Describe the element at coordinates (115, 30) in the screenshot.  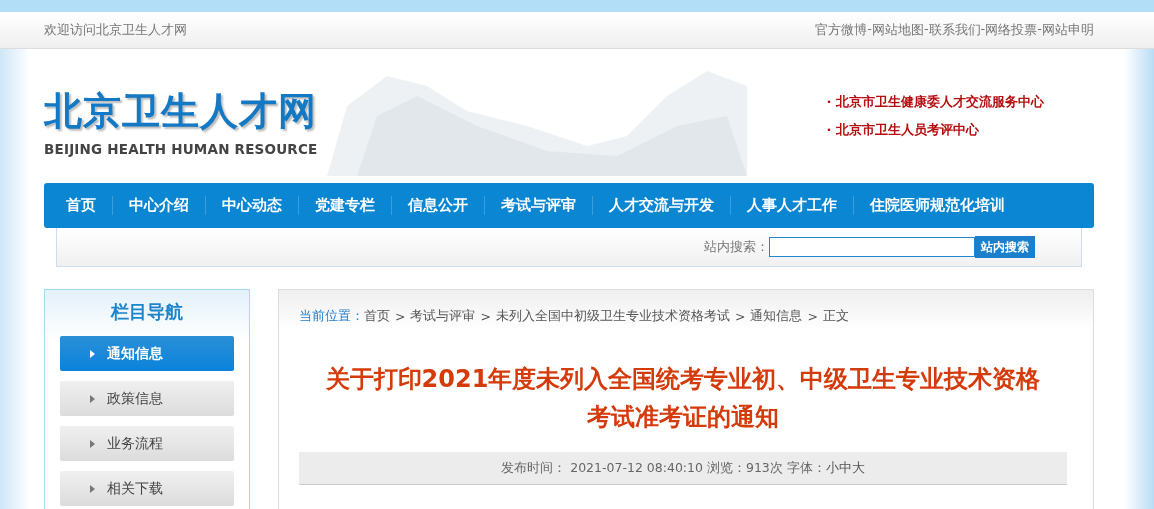
I see `welcome-text: 欢迎访问北京卫生人才网` at that location.